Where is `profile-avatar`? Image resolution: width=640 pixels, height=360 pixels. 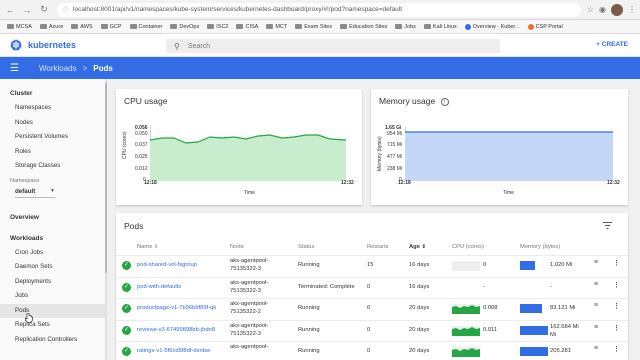 profile-avatar is located at coordinates (617, 9).